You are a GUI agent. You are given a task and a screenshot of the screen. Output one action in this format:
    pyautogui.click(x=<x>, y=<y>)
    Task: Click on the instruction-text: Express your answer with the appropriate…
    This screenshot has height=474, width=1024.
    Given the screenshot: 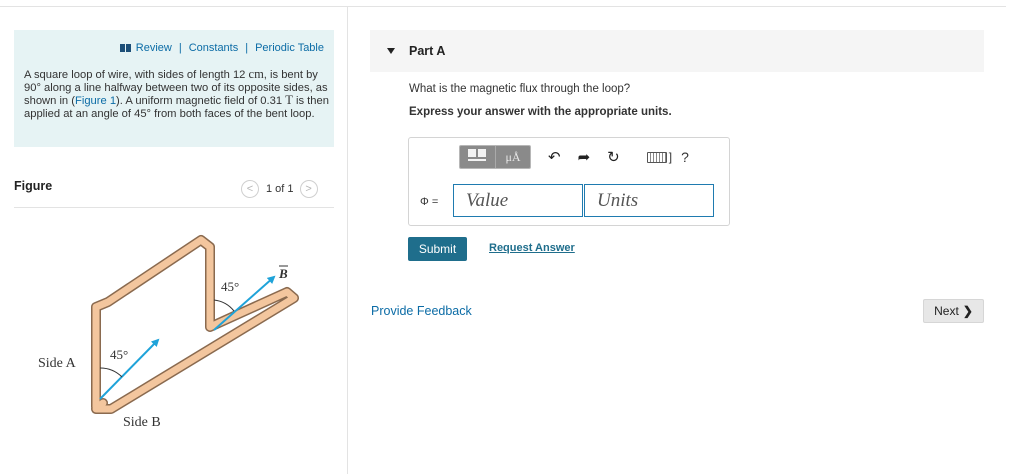 What is the action you would take?
    pyautogui.click(x=540, y=112)
    